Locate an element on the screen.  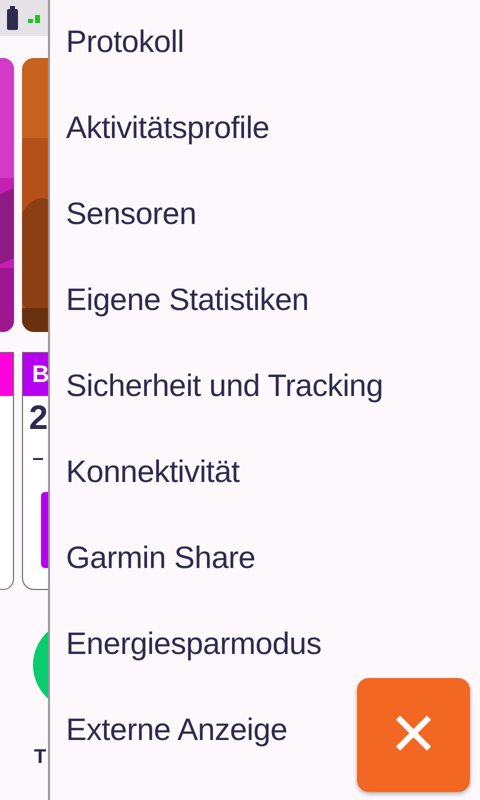
menu-item: Energiesparmodus is located at coordinates (194, 644).